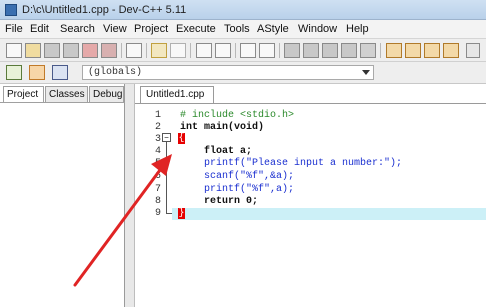 The image size is (486, 307). What do you see at coordinates (117, 227) in the screenshot?
I see `arrow-shaft` at bounding box center [117, 227].